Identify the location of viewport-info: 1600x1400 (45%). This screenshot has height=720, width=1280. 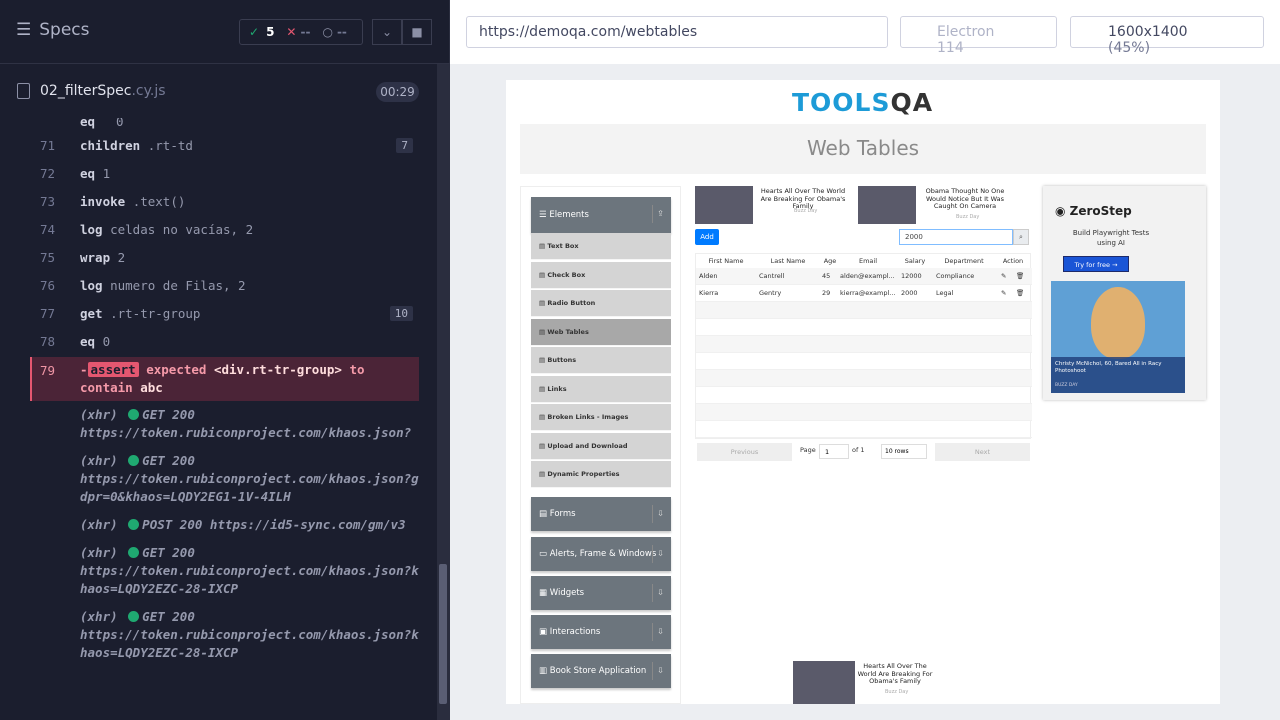
(1167, 36).